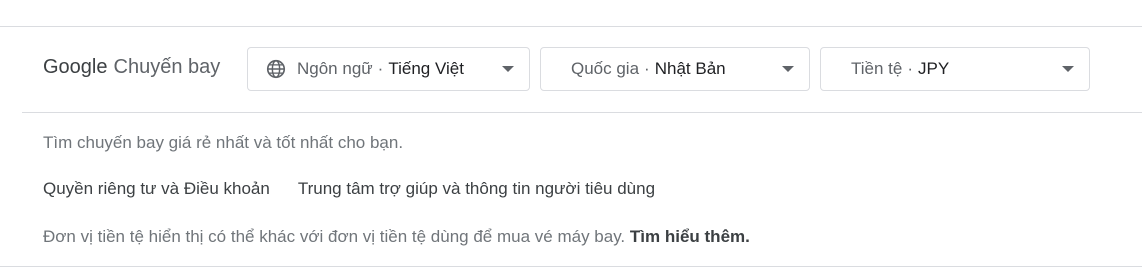  Describe the element at coordinates (1068, 69) in the screenshot. I see `currency-dropdown-arrow-icon` at that location.